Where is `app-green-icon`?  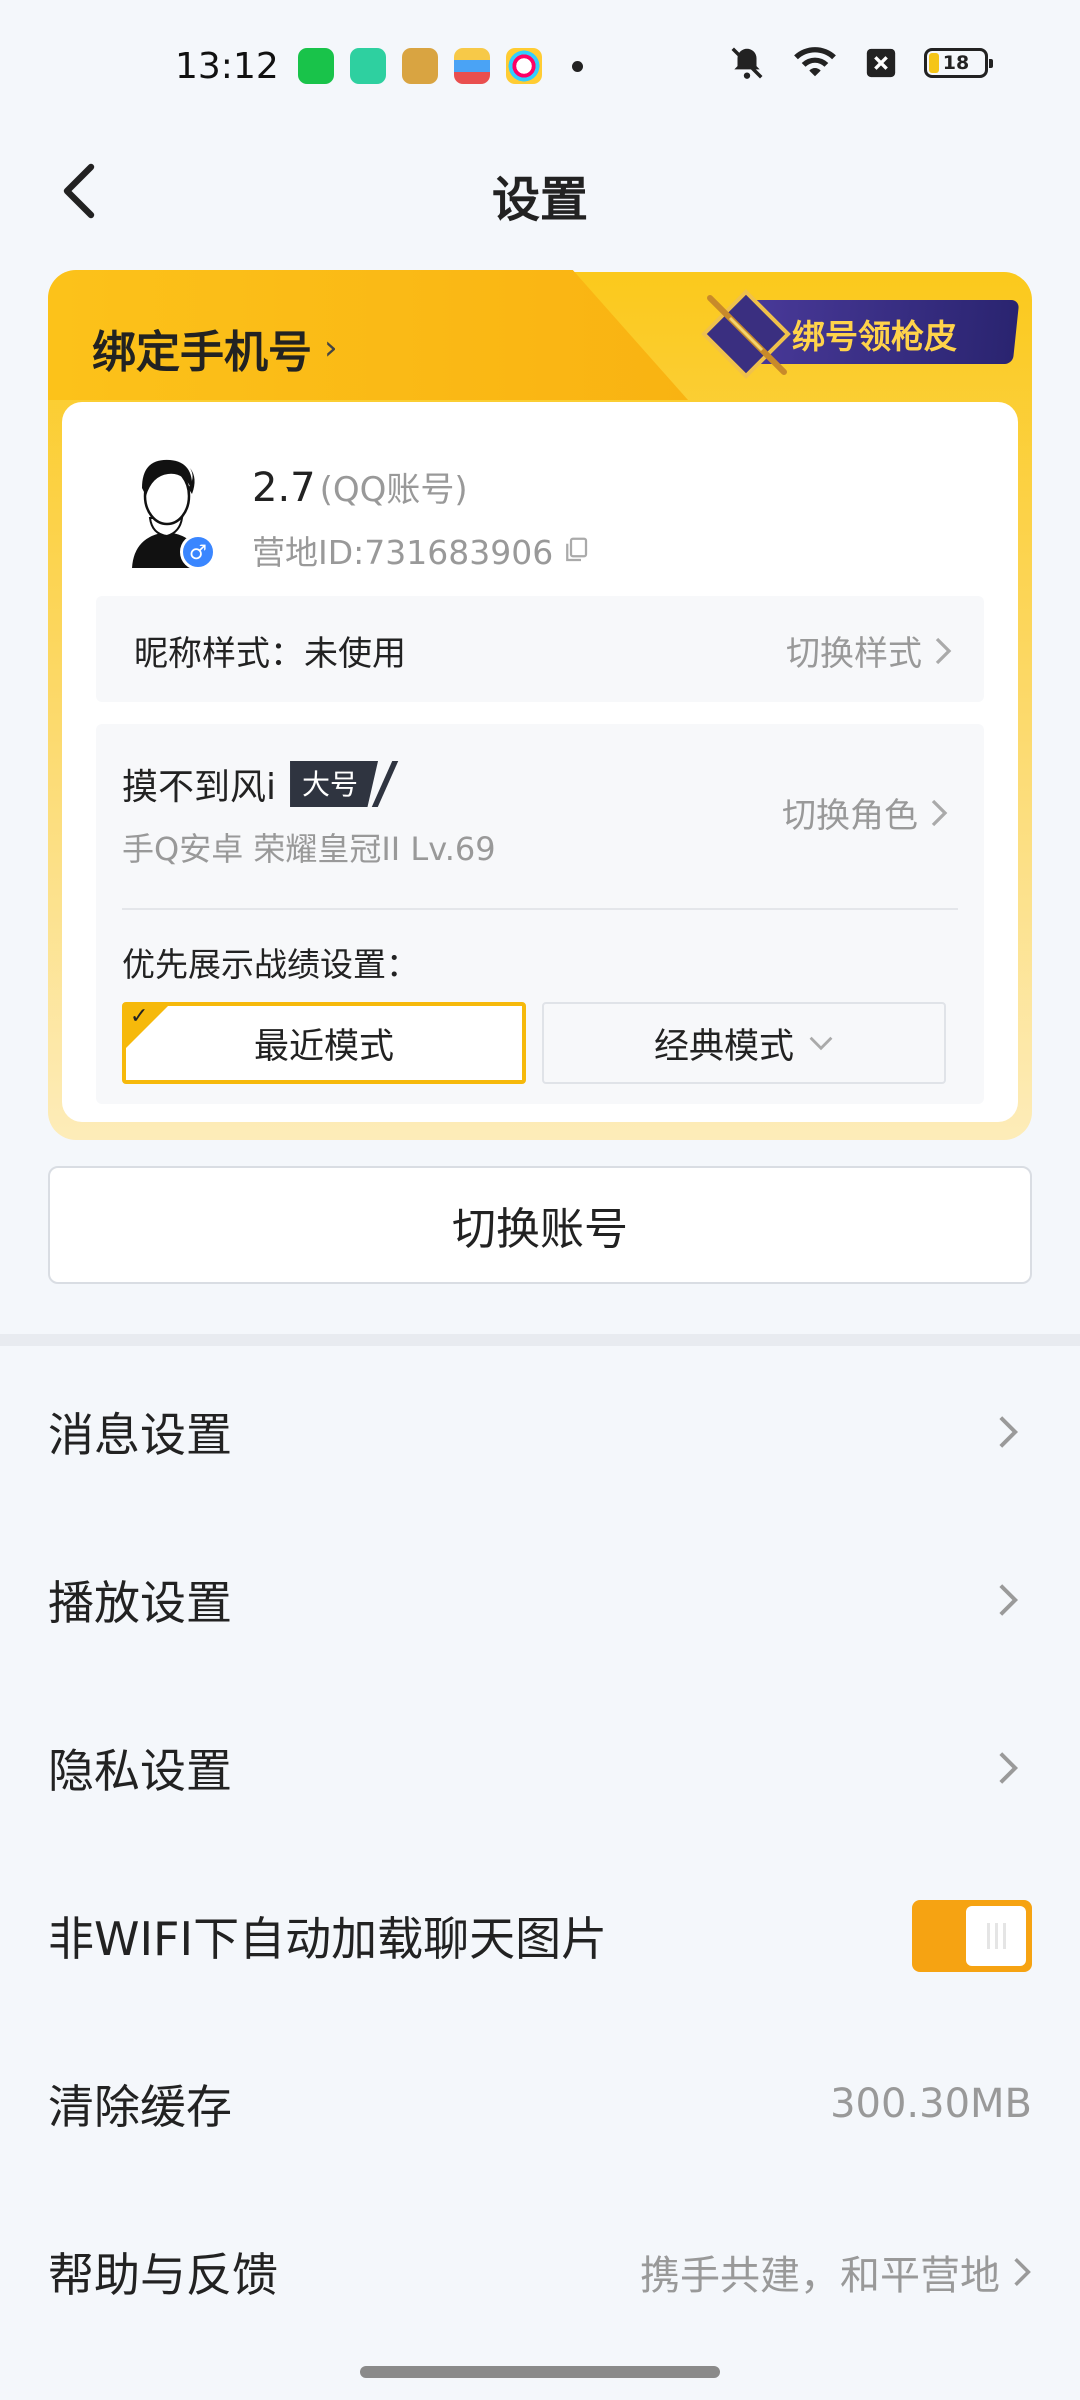 app-green-icon is located at coordinates (316, 66).